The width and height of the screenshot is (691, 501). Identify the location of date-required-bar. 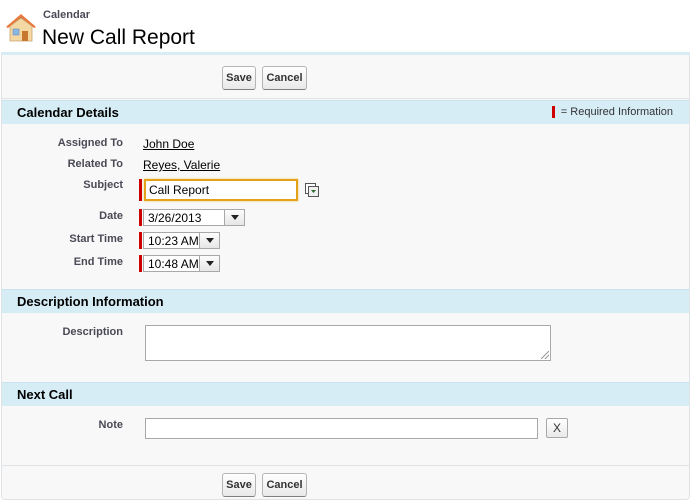
(140, 217).